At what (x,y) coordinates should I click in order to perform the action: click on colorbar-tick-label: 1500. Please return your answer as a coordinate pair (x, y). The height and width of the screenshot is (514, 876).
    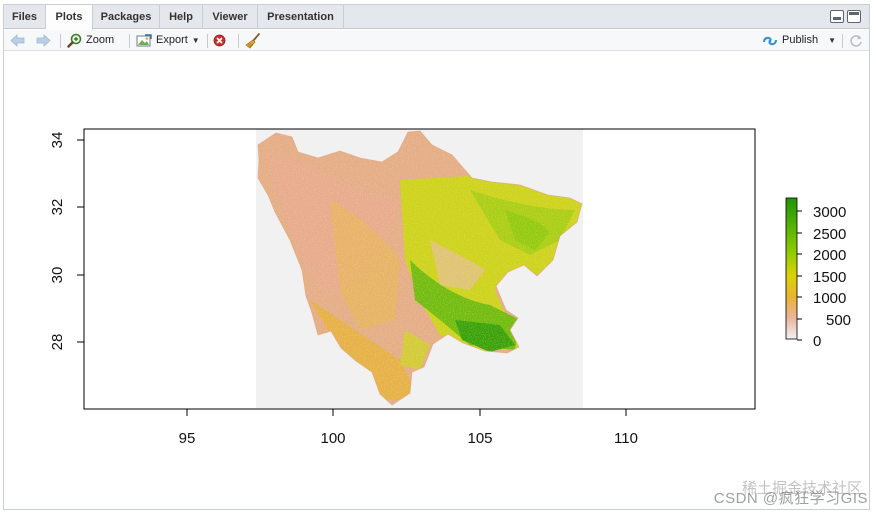
    Looking at the image, I should click on (829, 277).